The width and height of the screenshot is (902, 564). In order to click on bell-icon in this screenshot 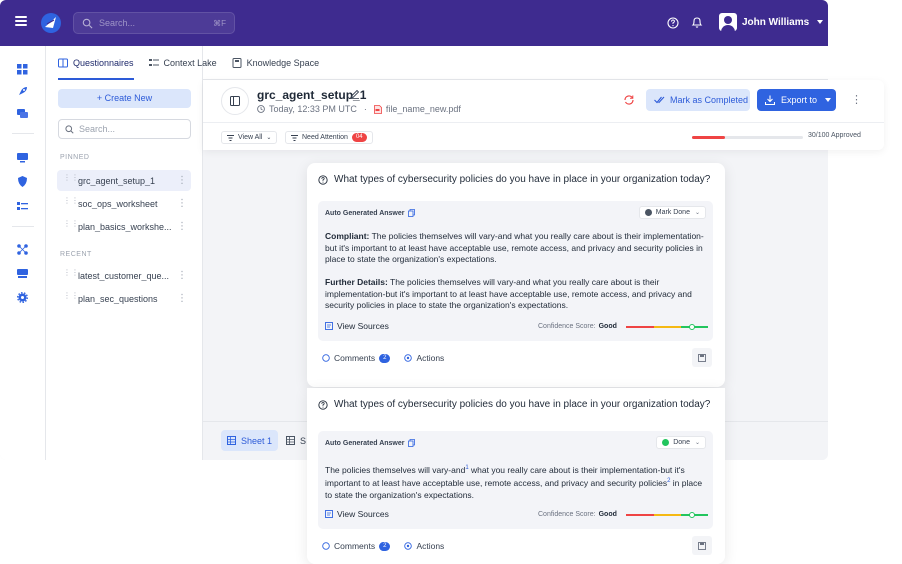, I will do `click(697, 22)`.